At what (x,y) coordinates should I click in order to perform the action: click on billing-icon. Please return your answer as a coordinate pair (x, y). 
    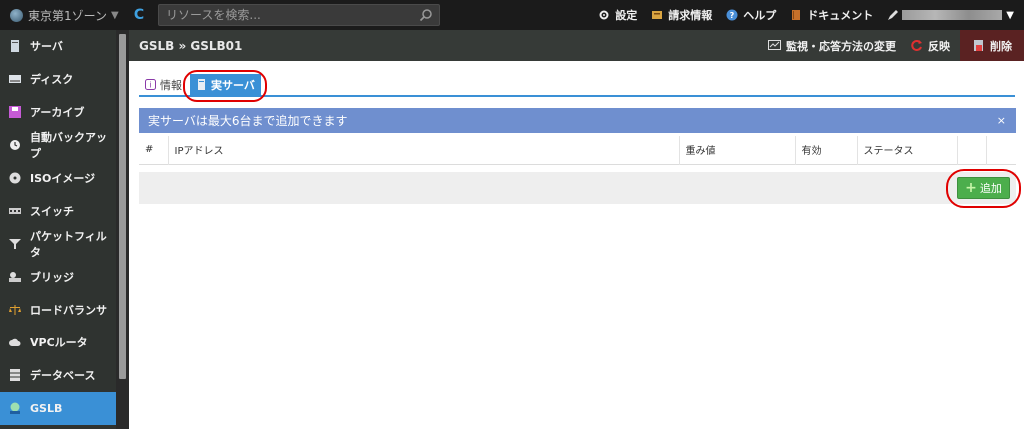
    Looking at the image, I should click on (657, 15).